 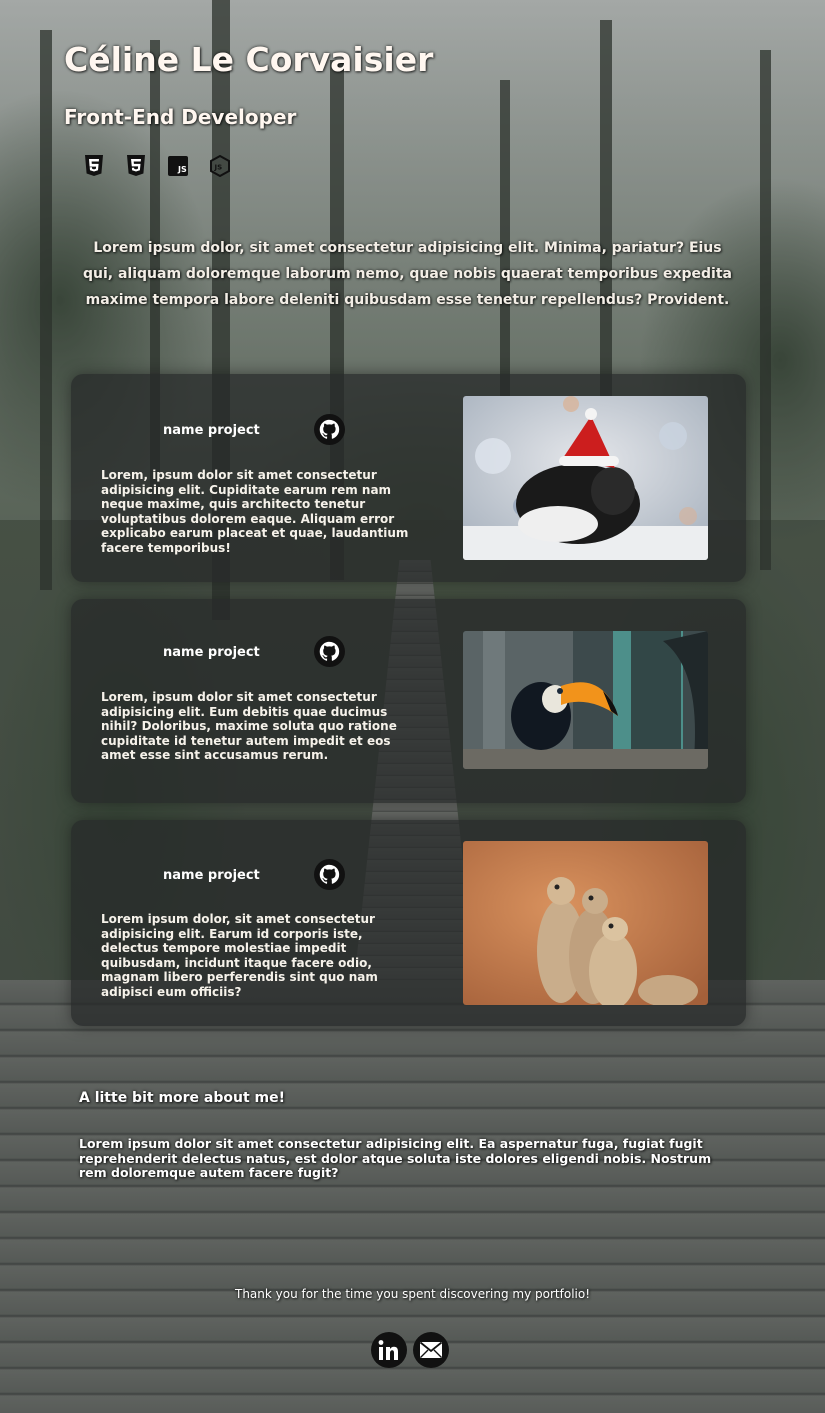 What do you see at coordinates (94, 166) in the screenshot?
I see `html5-icon` at bounding box center [94, 166].